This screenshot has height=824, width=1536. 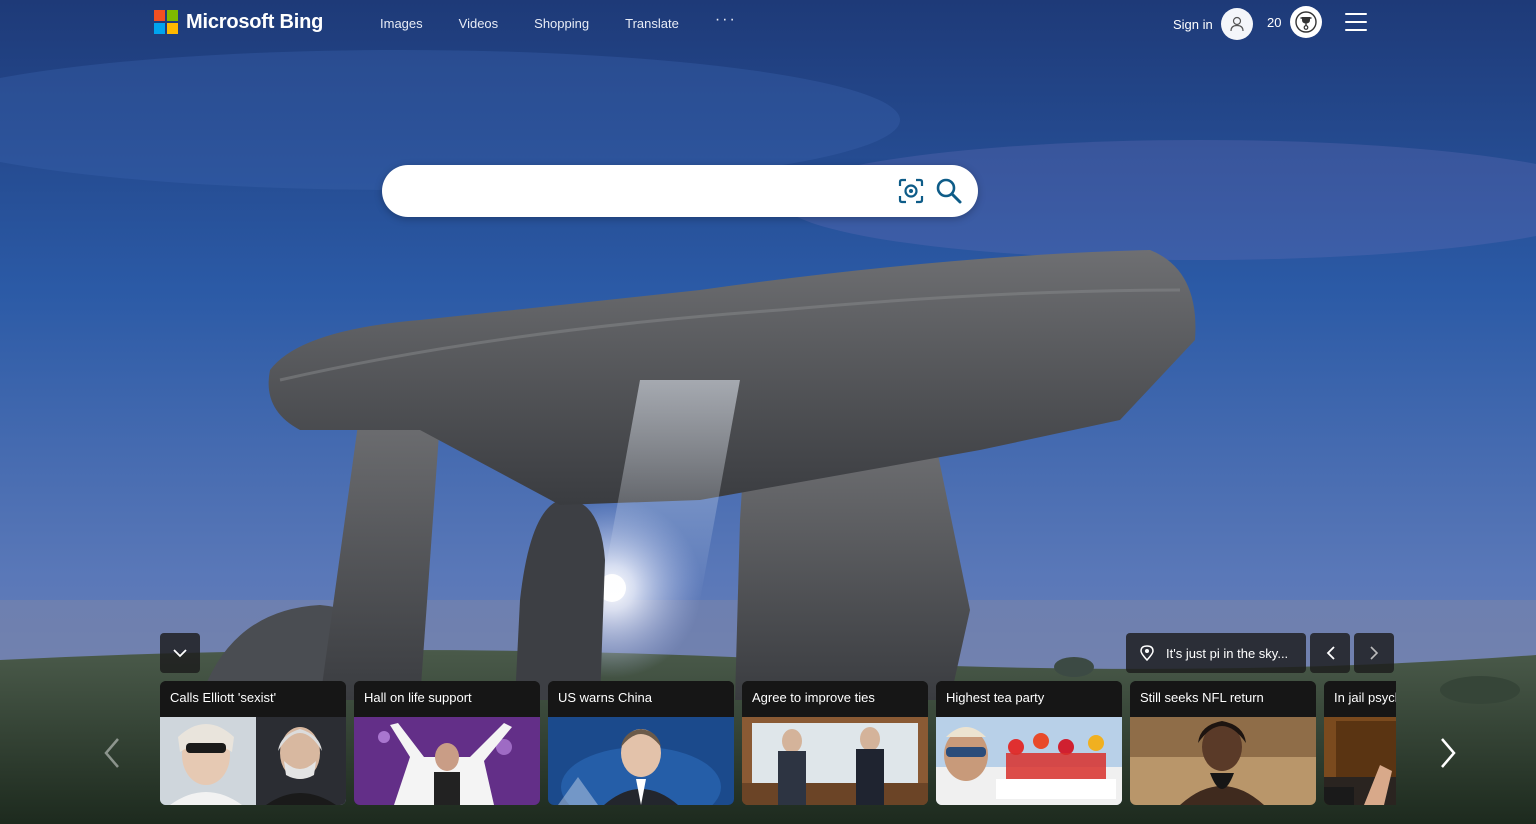 I want to click on news-card: Highest tea party, so click(x=1029, y=743).